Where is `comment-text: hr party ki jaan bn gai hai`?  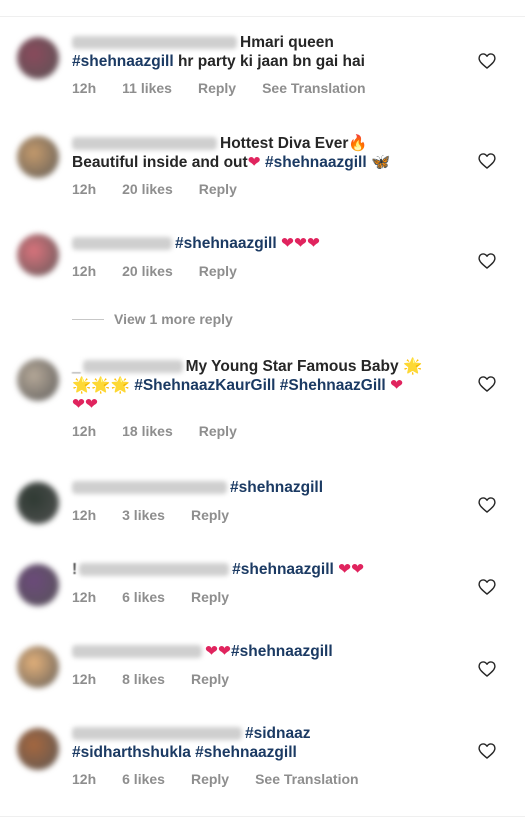 comment-text: hr party ki jaan bn gai hai is located at coordinates (269, 61).